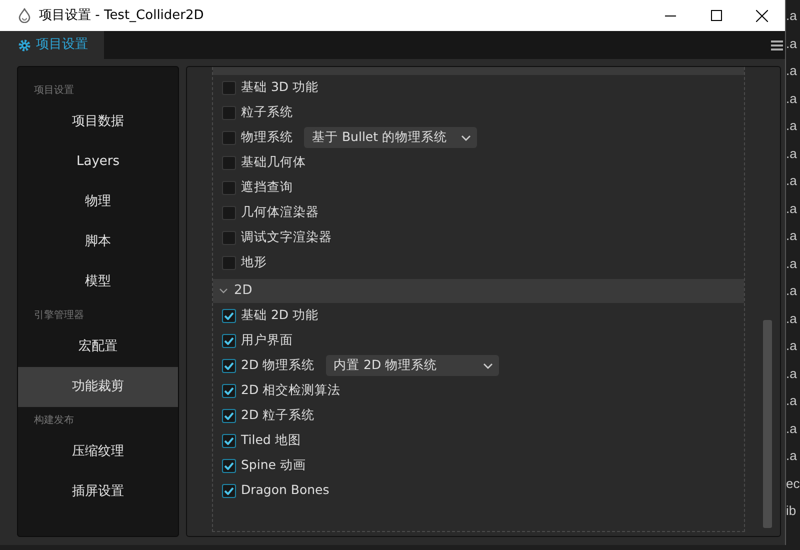 The image size is (800, 550). I want to click on checkbox-label: 粒子系统, so click(267, 112).